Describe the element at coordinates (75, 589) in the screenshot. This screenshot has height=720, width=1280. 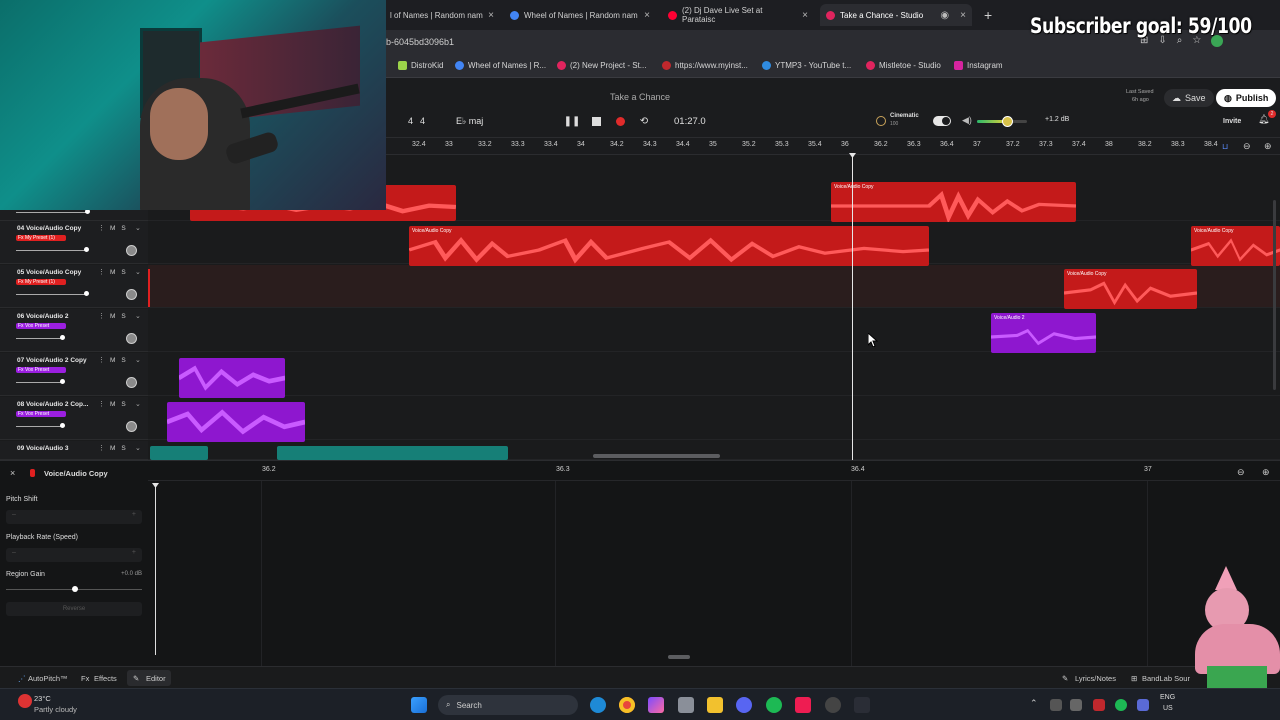
I see `region-gain-knob` at that location.